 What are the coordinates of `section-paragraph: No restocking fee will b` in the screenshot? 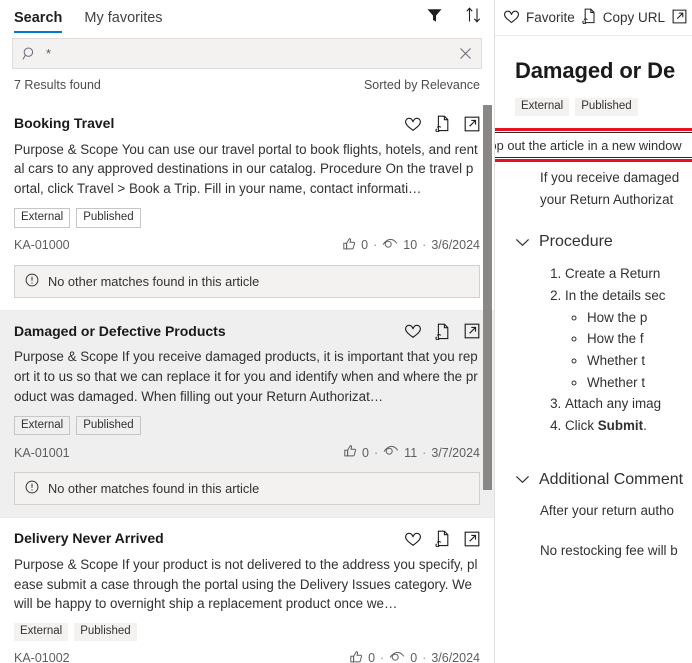 It's located at (609, 550).